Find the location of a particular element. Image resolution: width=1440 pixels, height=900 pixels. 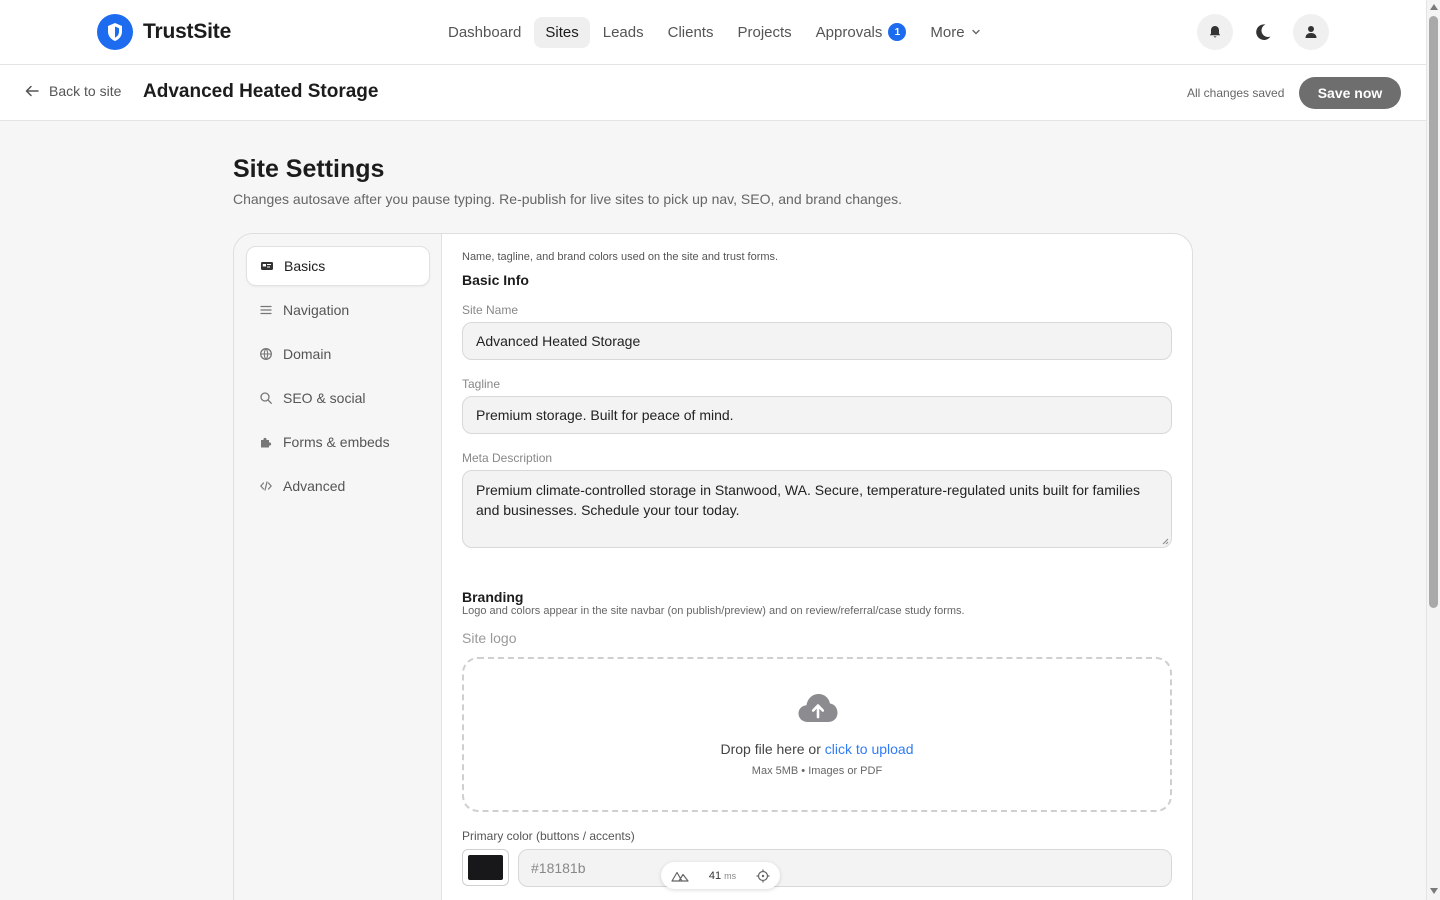

puzzle-icon is located at coordinates (266, 442).